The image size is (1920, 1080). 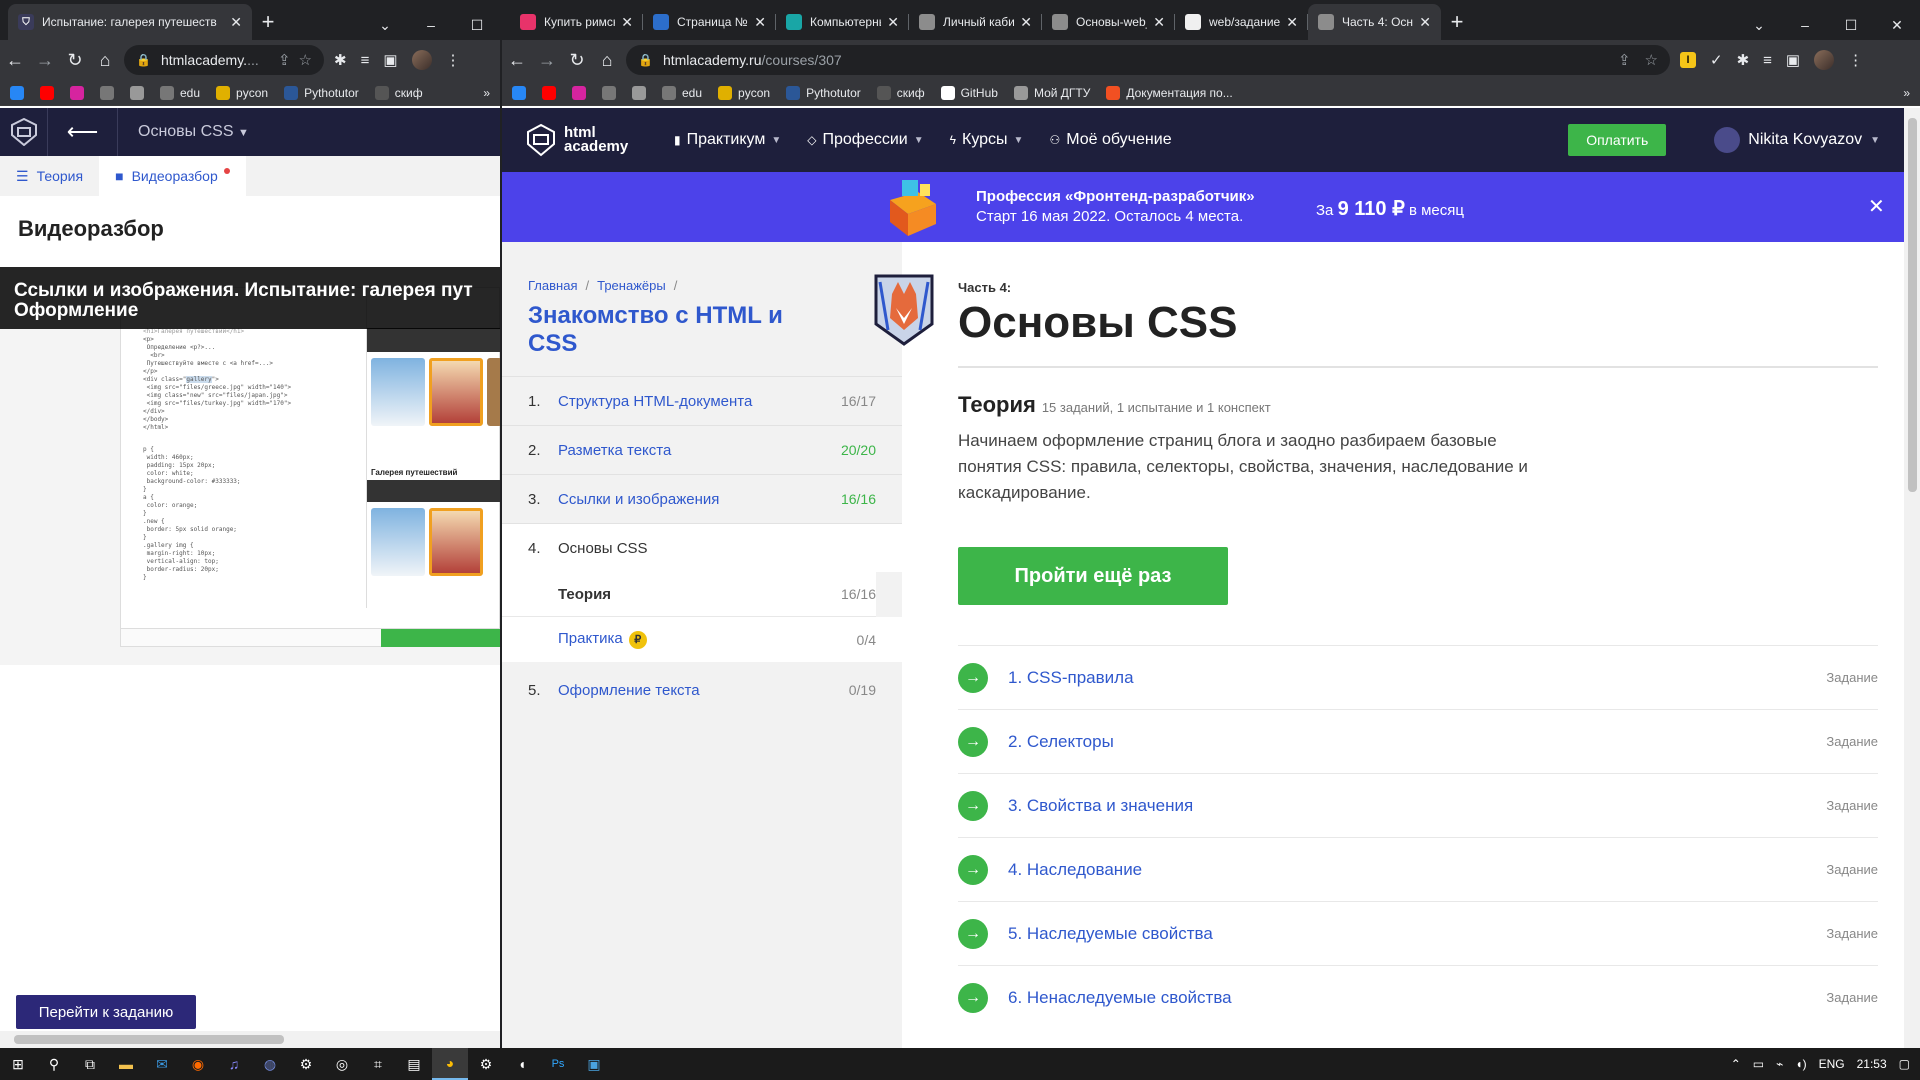 I want to click on share-icon: ⇪, so click(x=1624, y=60).